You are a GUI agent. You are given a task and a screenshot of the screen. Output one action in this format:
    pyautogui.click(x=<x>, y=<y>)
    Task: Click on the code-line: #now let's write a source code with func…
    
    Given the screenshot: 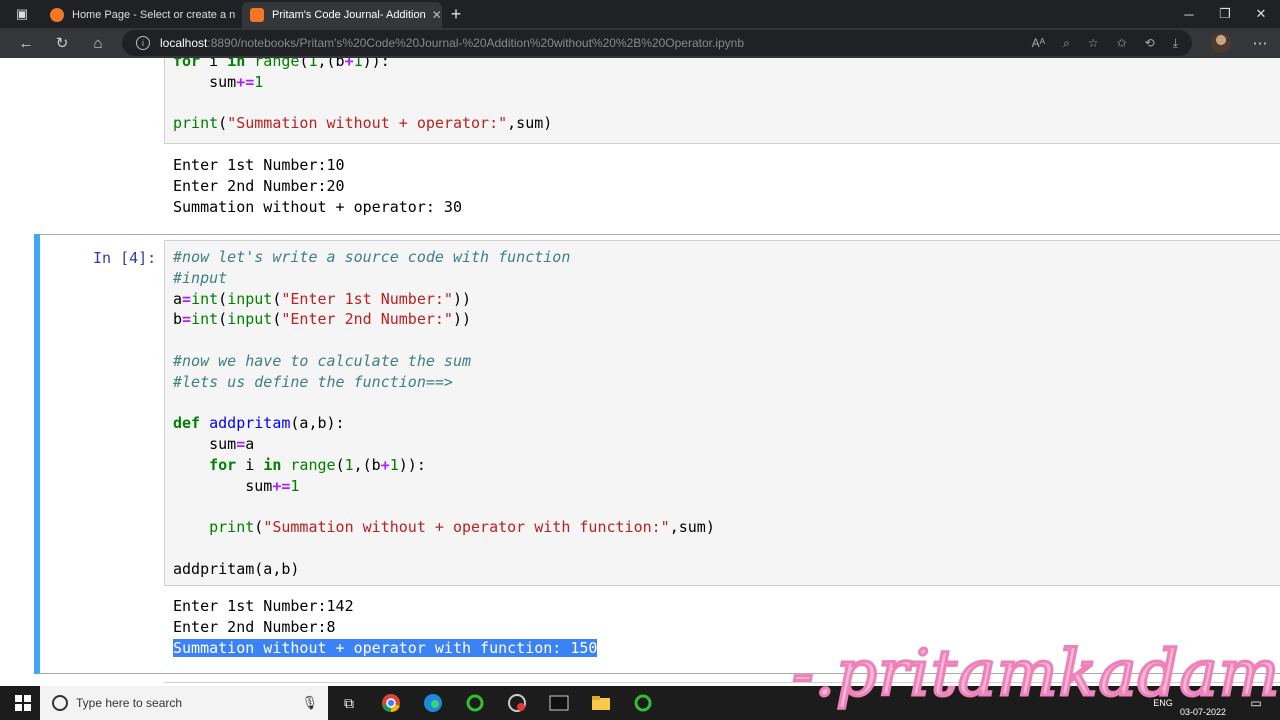 What is the action you would take?
    pyautogui.click(x=372, y=257)
    